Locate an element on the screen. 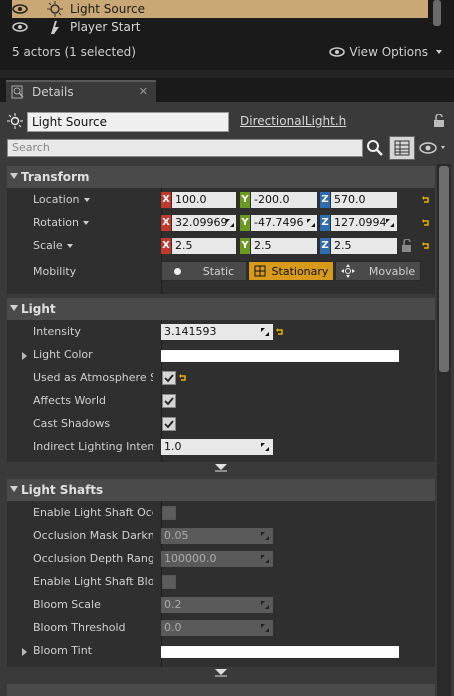 The image size is (454, 696). grid-icon is located at coordinates (402, 148).